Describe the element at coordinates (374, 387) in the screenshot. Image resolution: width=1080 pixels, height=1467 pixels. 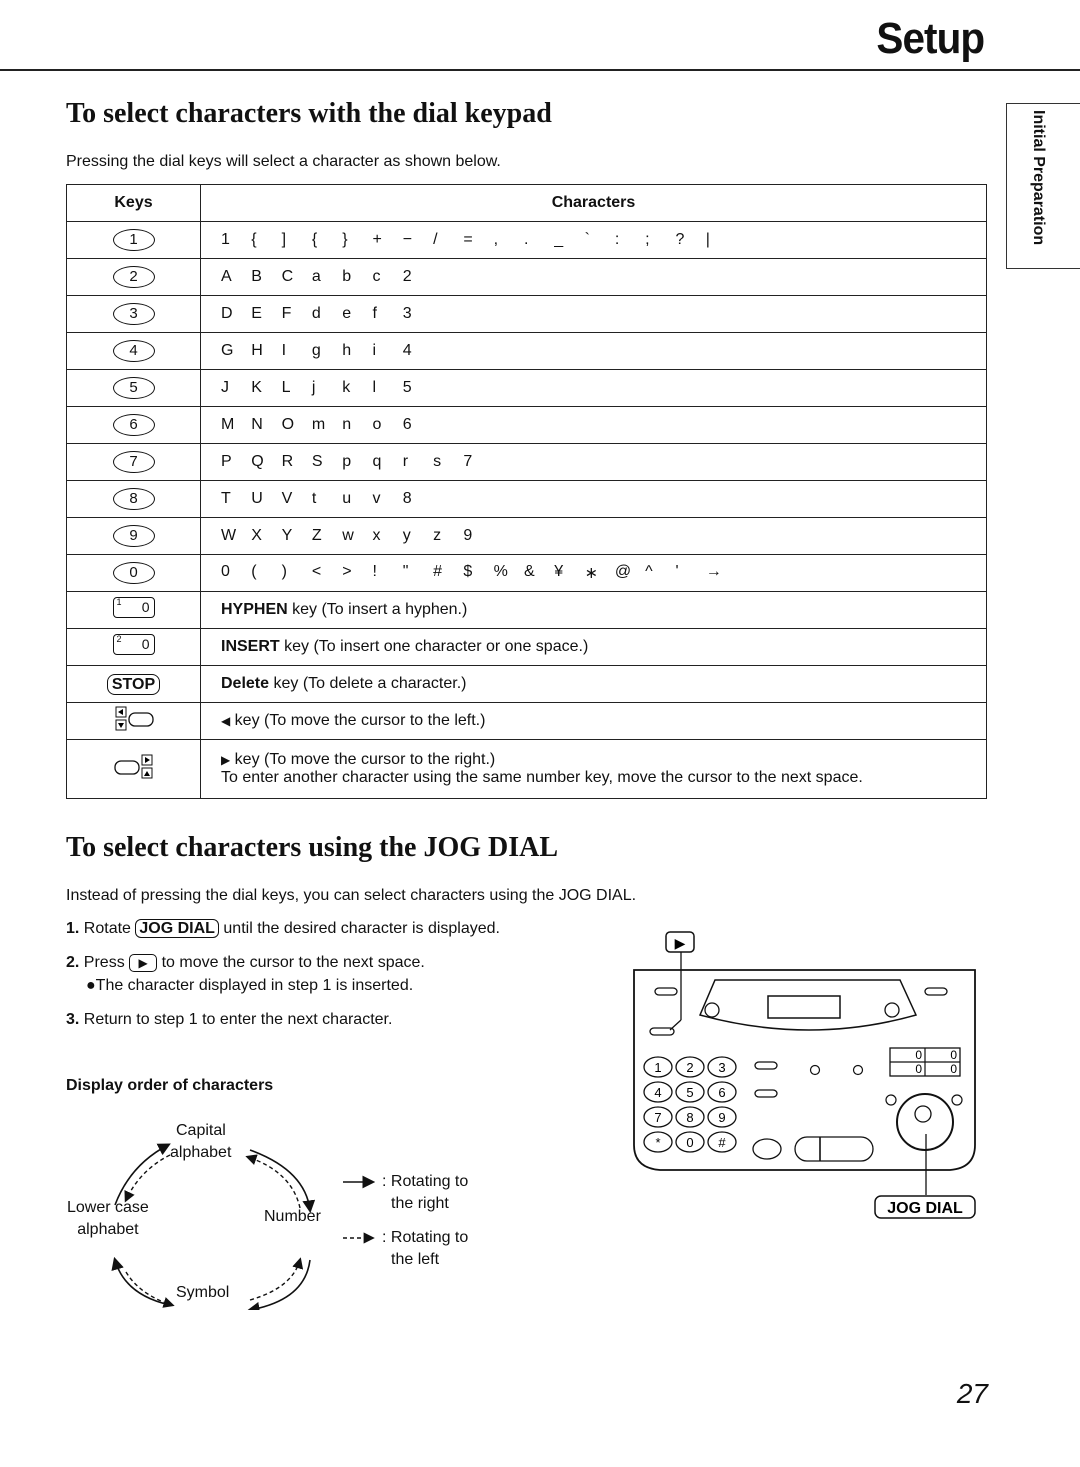
I see `character: l` at that location.